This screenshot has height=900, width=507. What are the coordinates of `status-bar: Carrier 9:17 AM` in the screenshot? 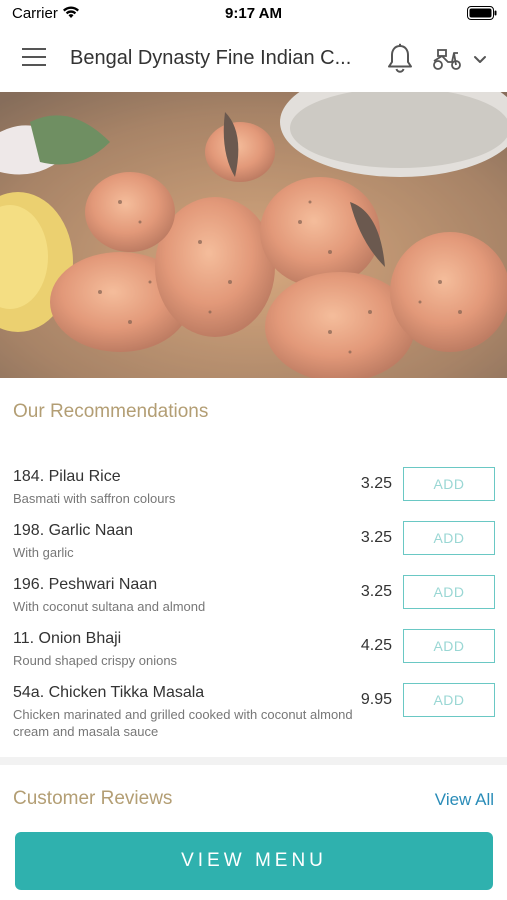 It's located at (253, 14).